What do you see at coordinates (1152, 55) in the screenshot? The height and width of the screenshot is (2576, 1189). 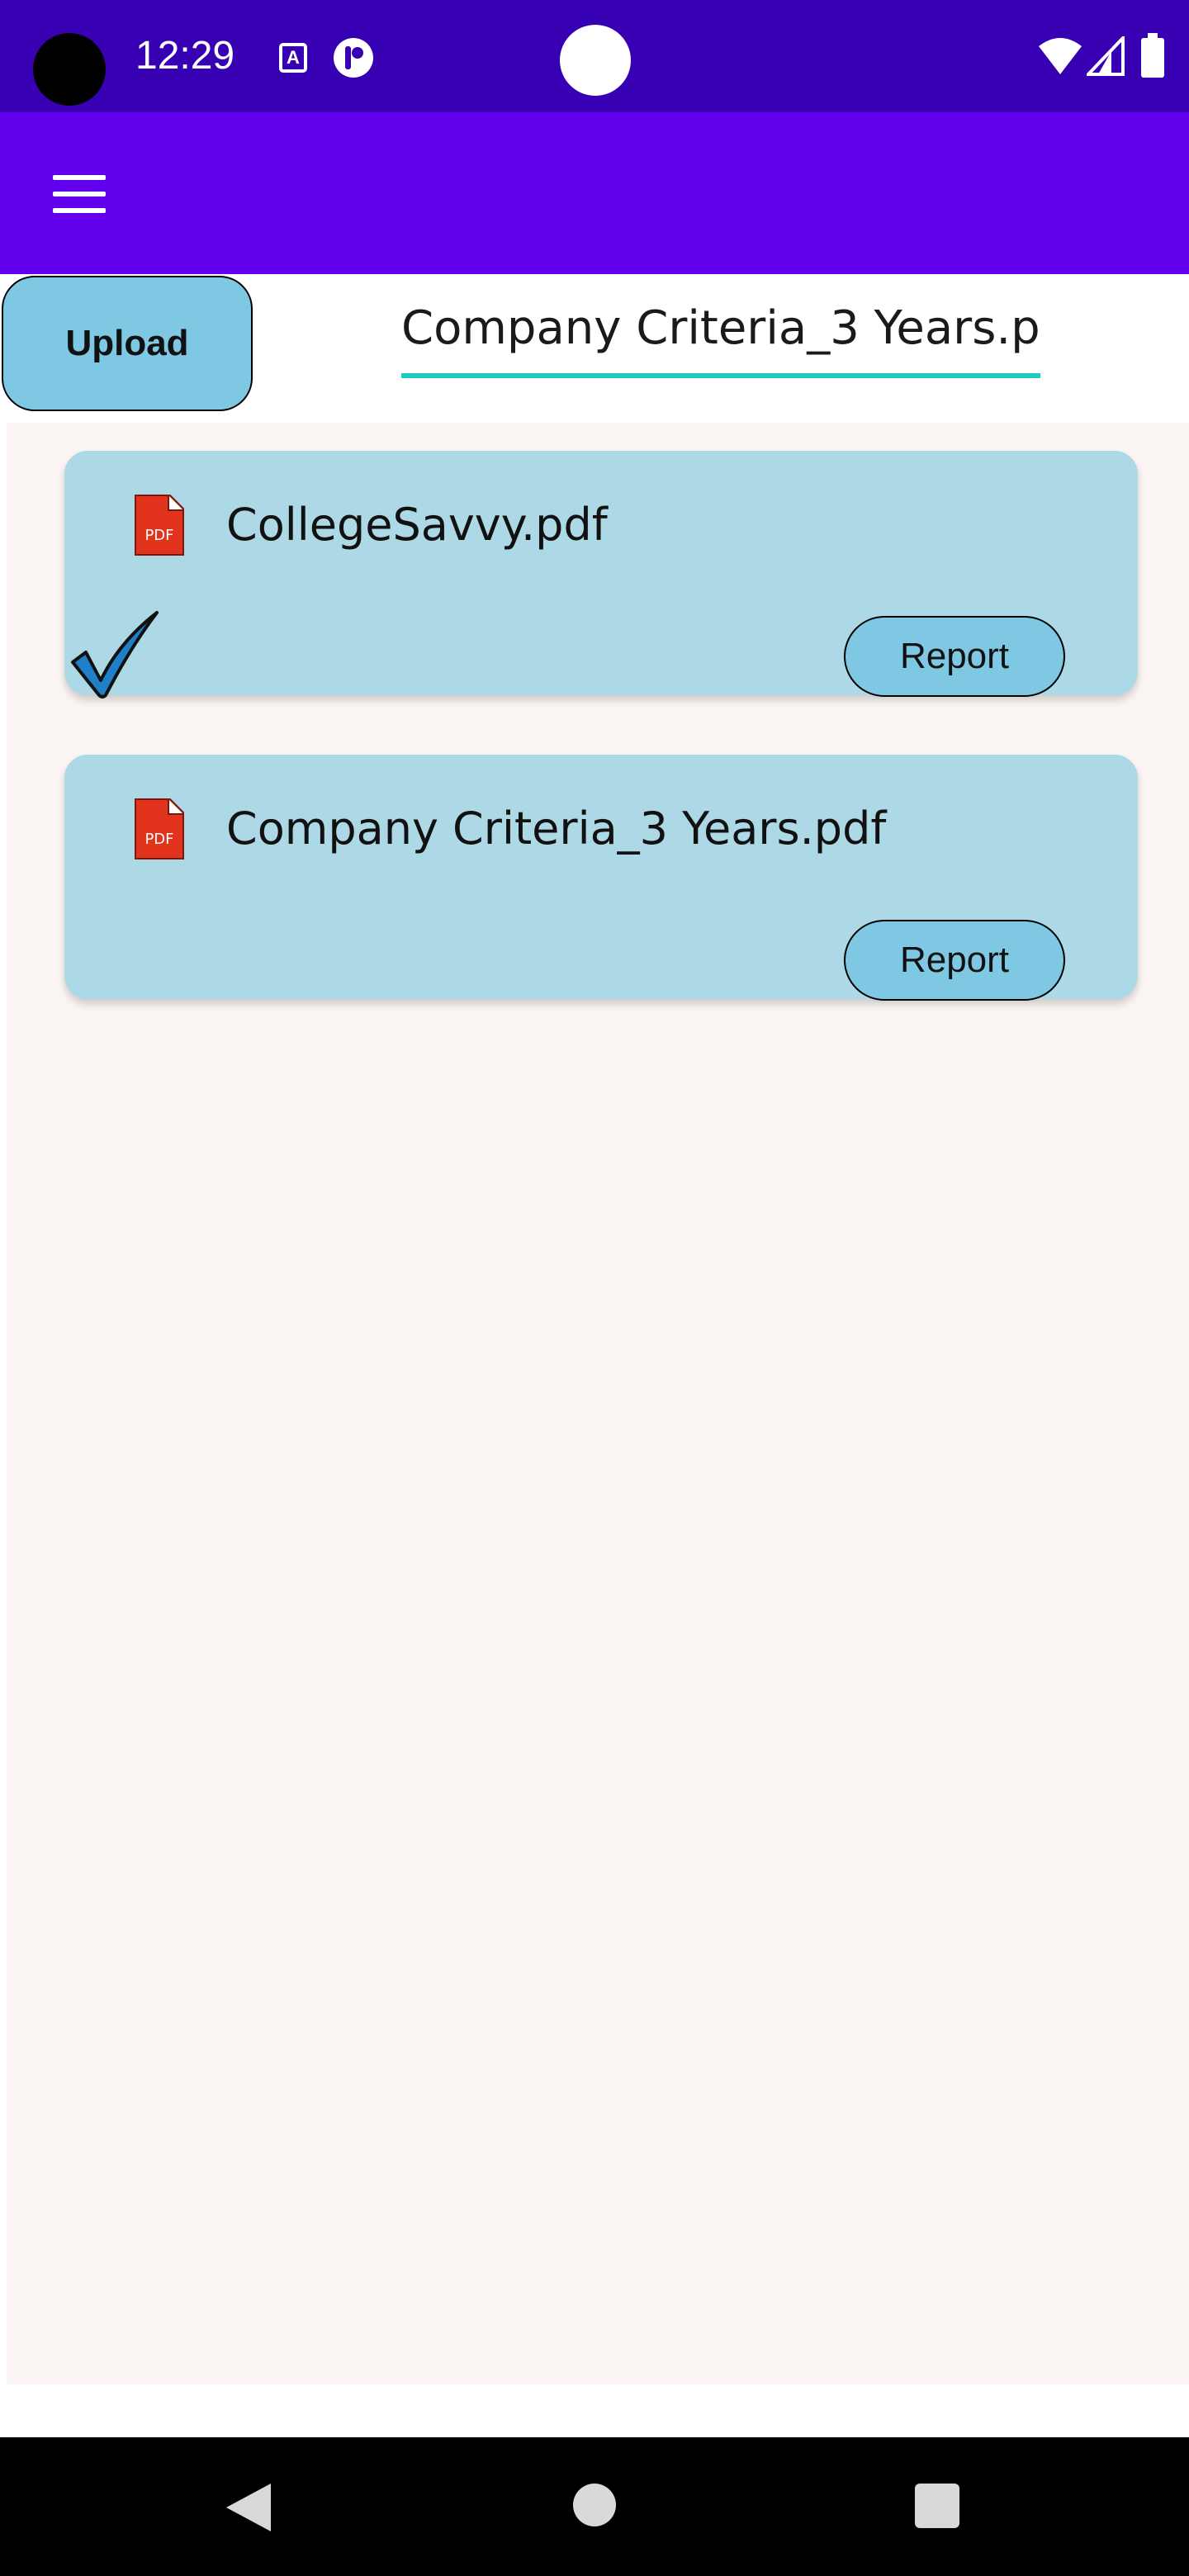 I see `battery-icon` at bounding box center [1152, 55].